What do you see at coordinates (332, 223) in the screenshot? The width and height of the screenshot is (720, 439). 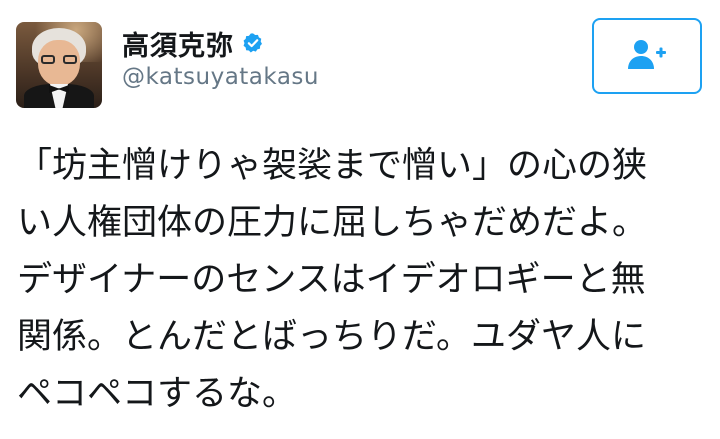 I see `tweet-text-line: い人権団体の圧力に屈しちゃだめだよ。` at bounding box center [332, 223].